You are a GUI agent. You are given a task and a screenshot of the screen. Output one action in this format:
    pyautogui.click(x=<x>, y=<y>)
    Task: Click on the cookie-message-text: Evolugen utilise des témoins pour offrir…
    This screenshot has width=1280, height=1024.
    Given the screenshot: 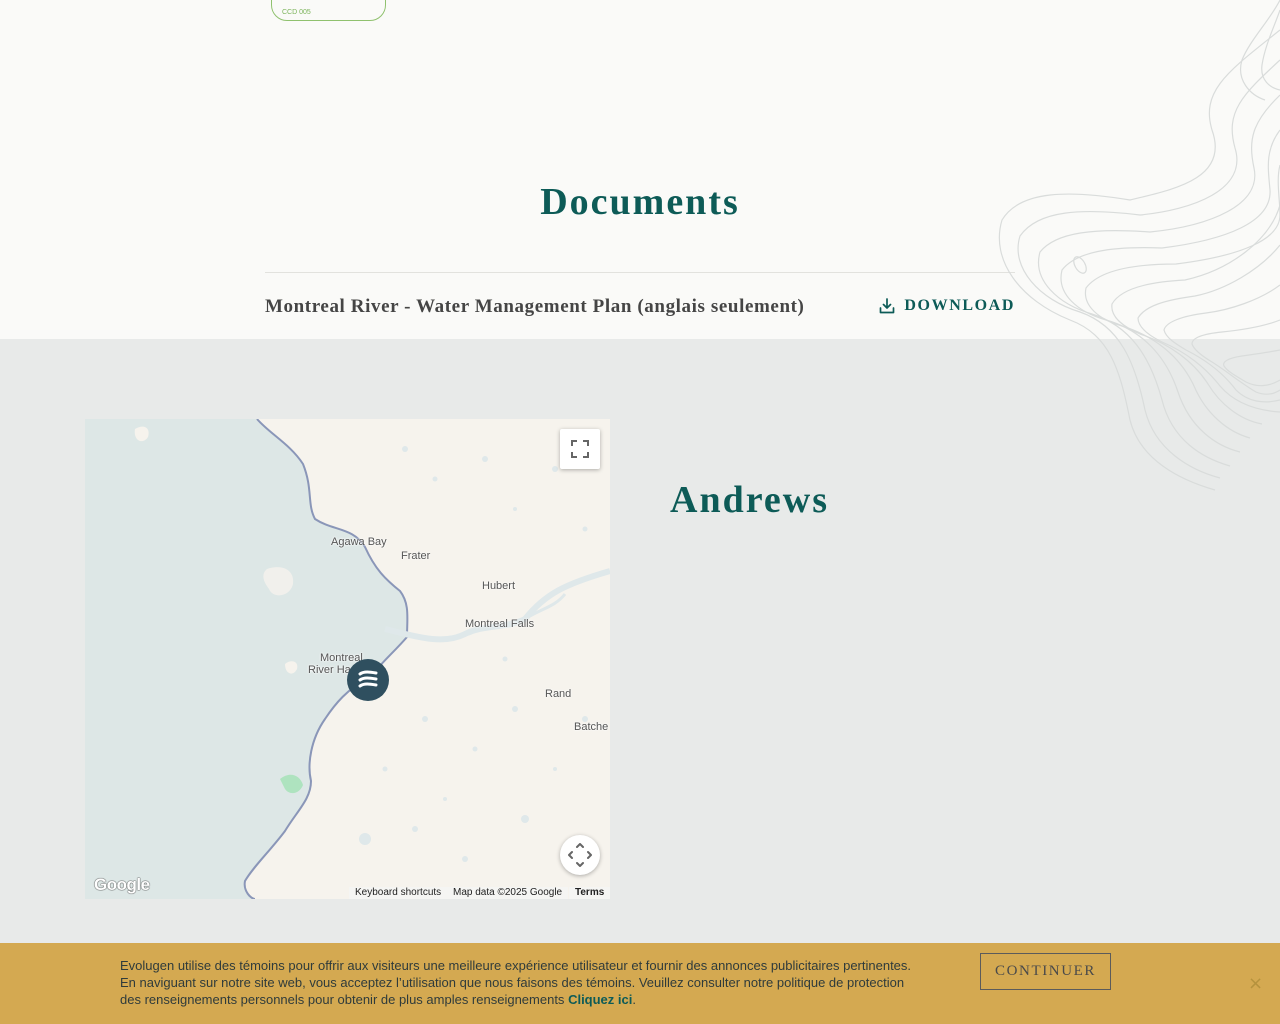 What is the action you would take?
    pyautogui.click(x=516, y=982)
    